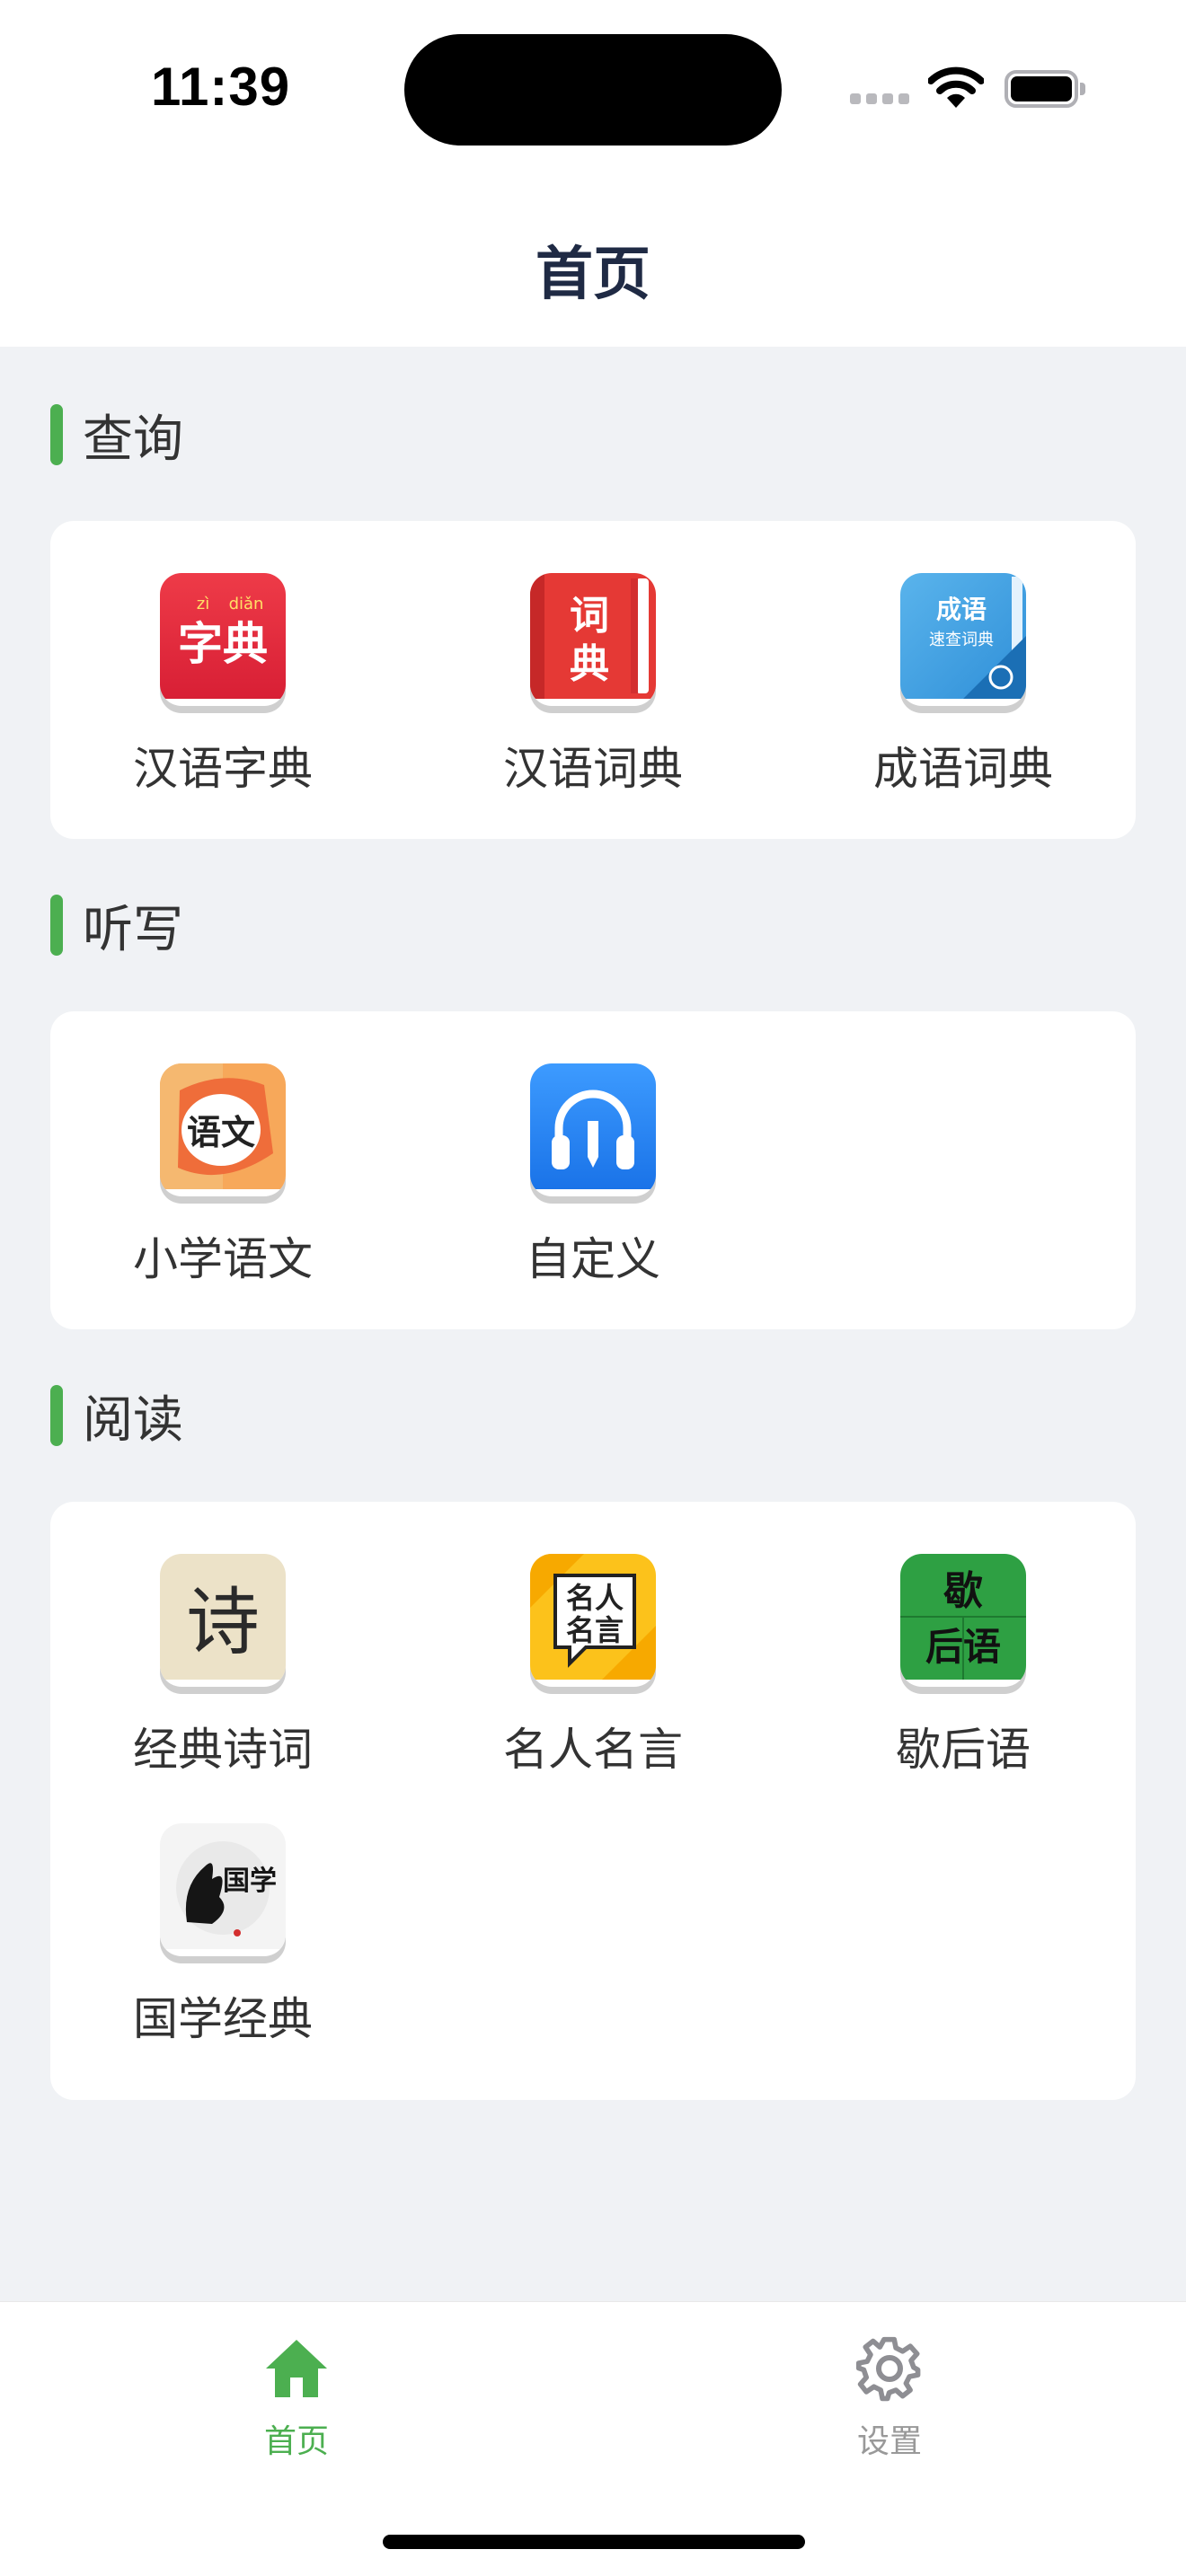 Image resolution: width=1186 pixels, height=2576 pixels. Describe the element at coordinates (963, 1591) in the screenshot. I see `svg-text: 歇` at that location.